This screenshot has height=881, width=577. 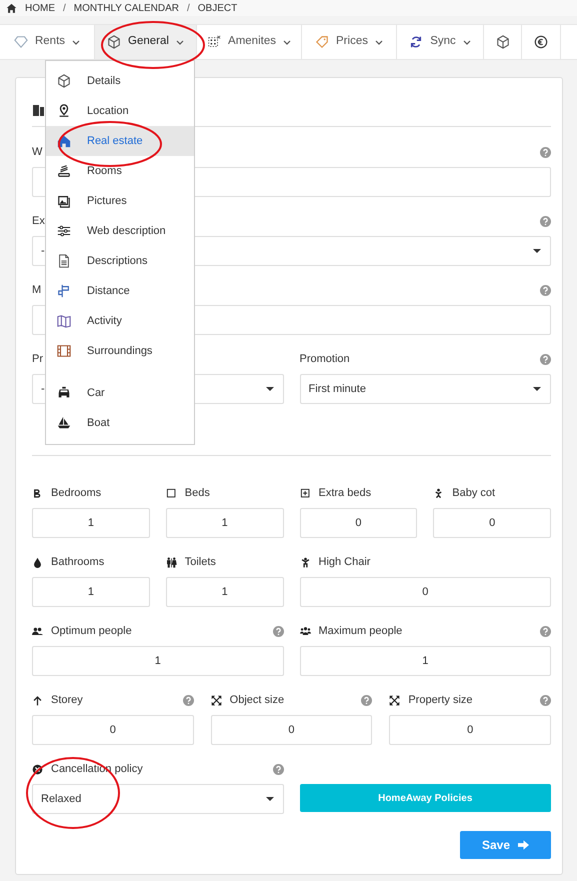 What do you see at coordinates (64, 171) in the screenshot?
I see `stairs-icon` at bounding box center [64, 171].